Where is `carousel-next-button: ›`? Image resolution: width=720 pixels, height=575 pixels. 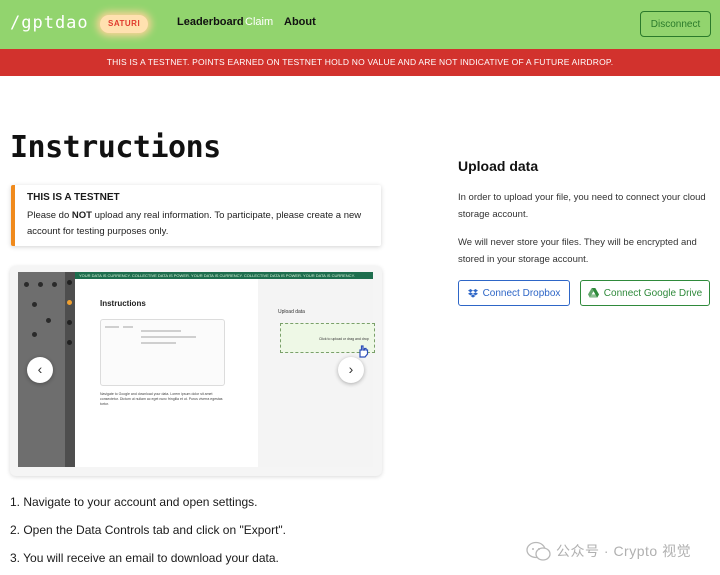
carousel-next-button: › is located at coordinates (351, 370).